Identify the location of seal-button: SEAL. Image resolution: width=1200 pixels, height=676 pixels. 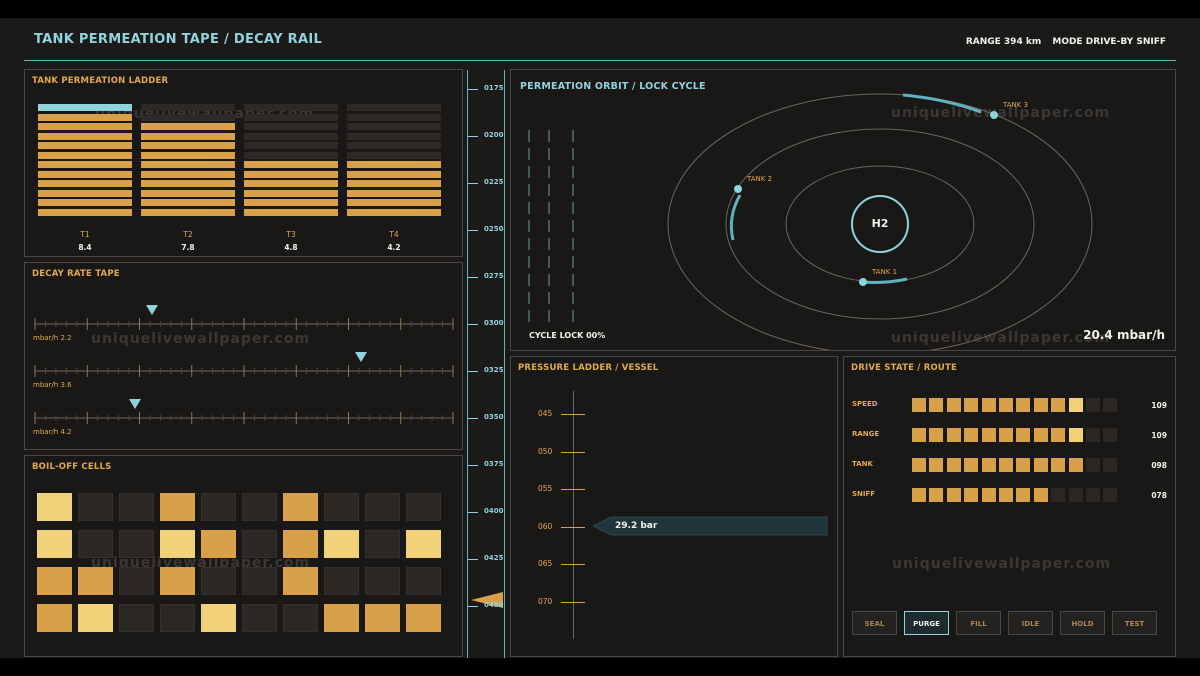
(874, 623).